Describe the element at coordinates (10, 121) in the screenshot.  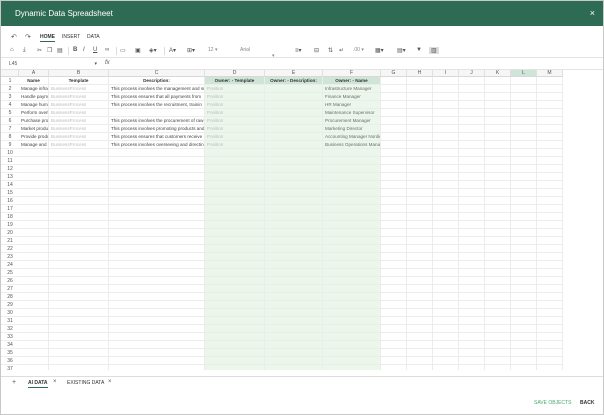
I see `row-header: 6` at that location.